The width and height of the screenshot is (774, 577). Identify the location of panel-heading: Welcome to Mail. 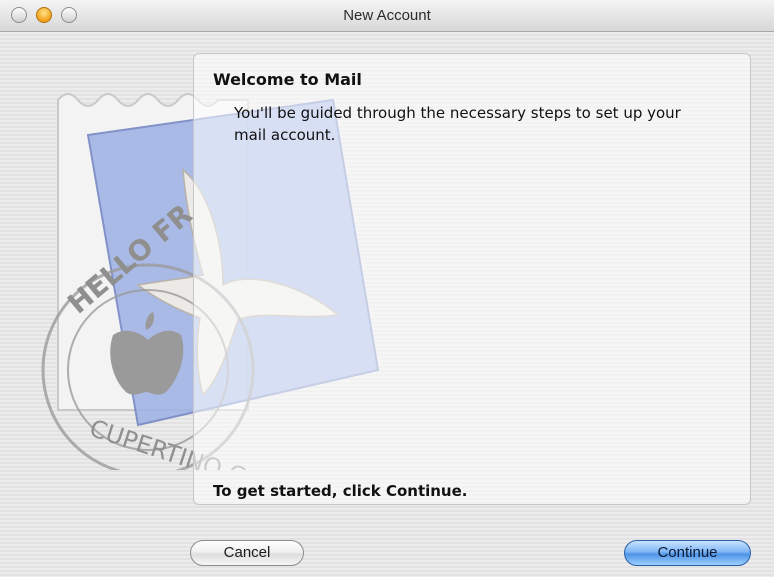
(287, 79).